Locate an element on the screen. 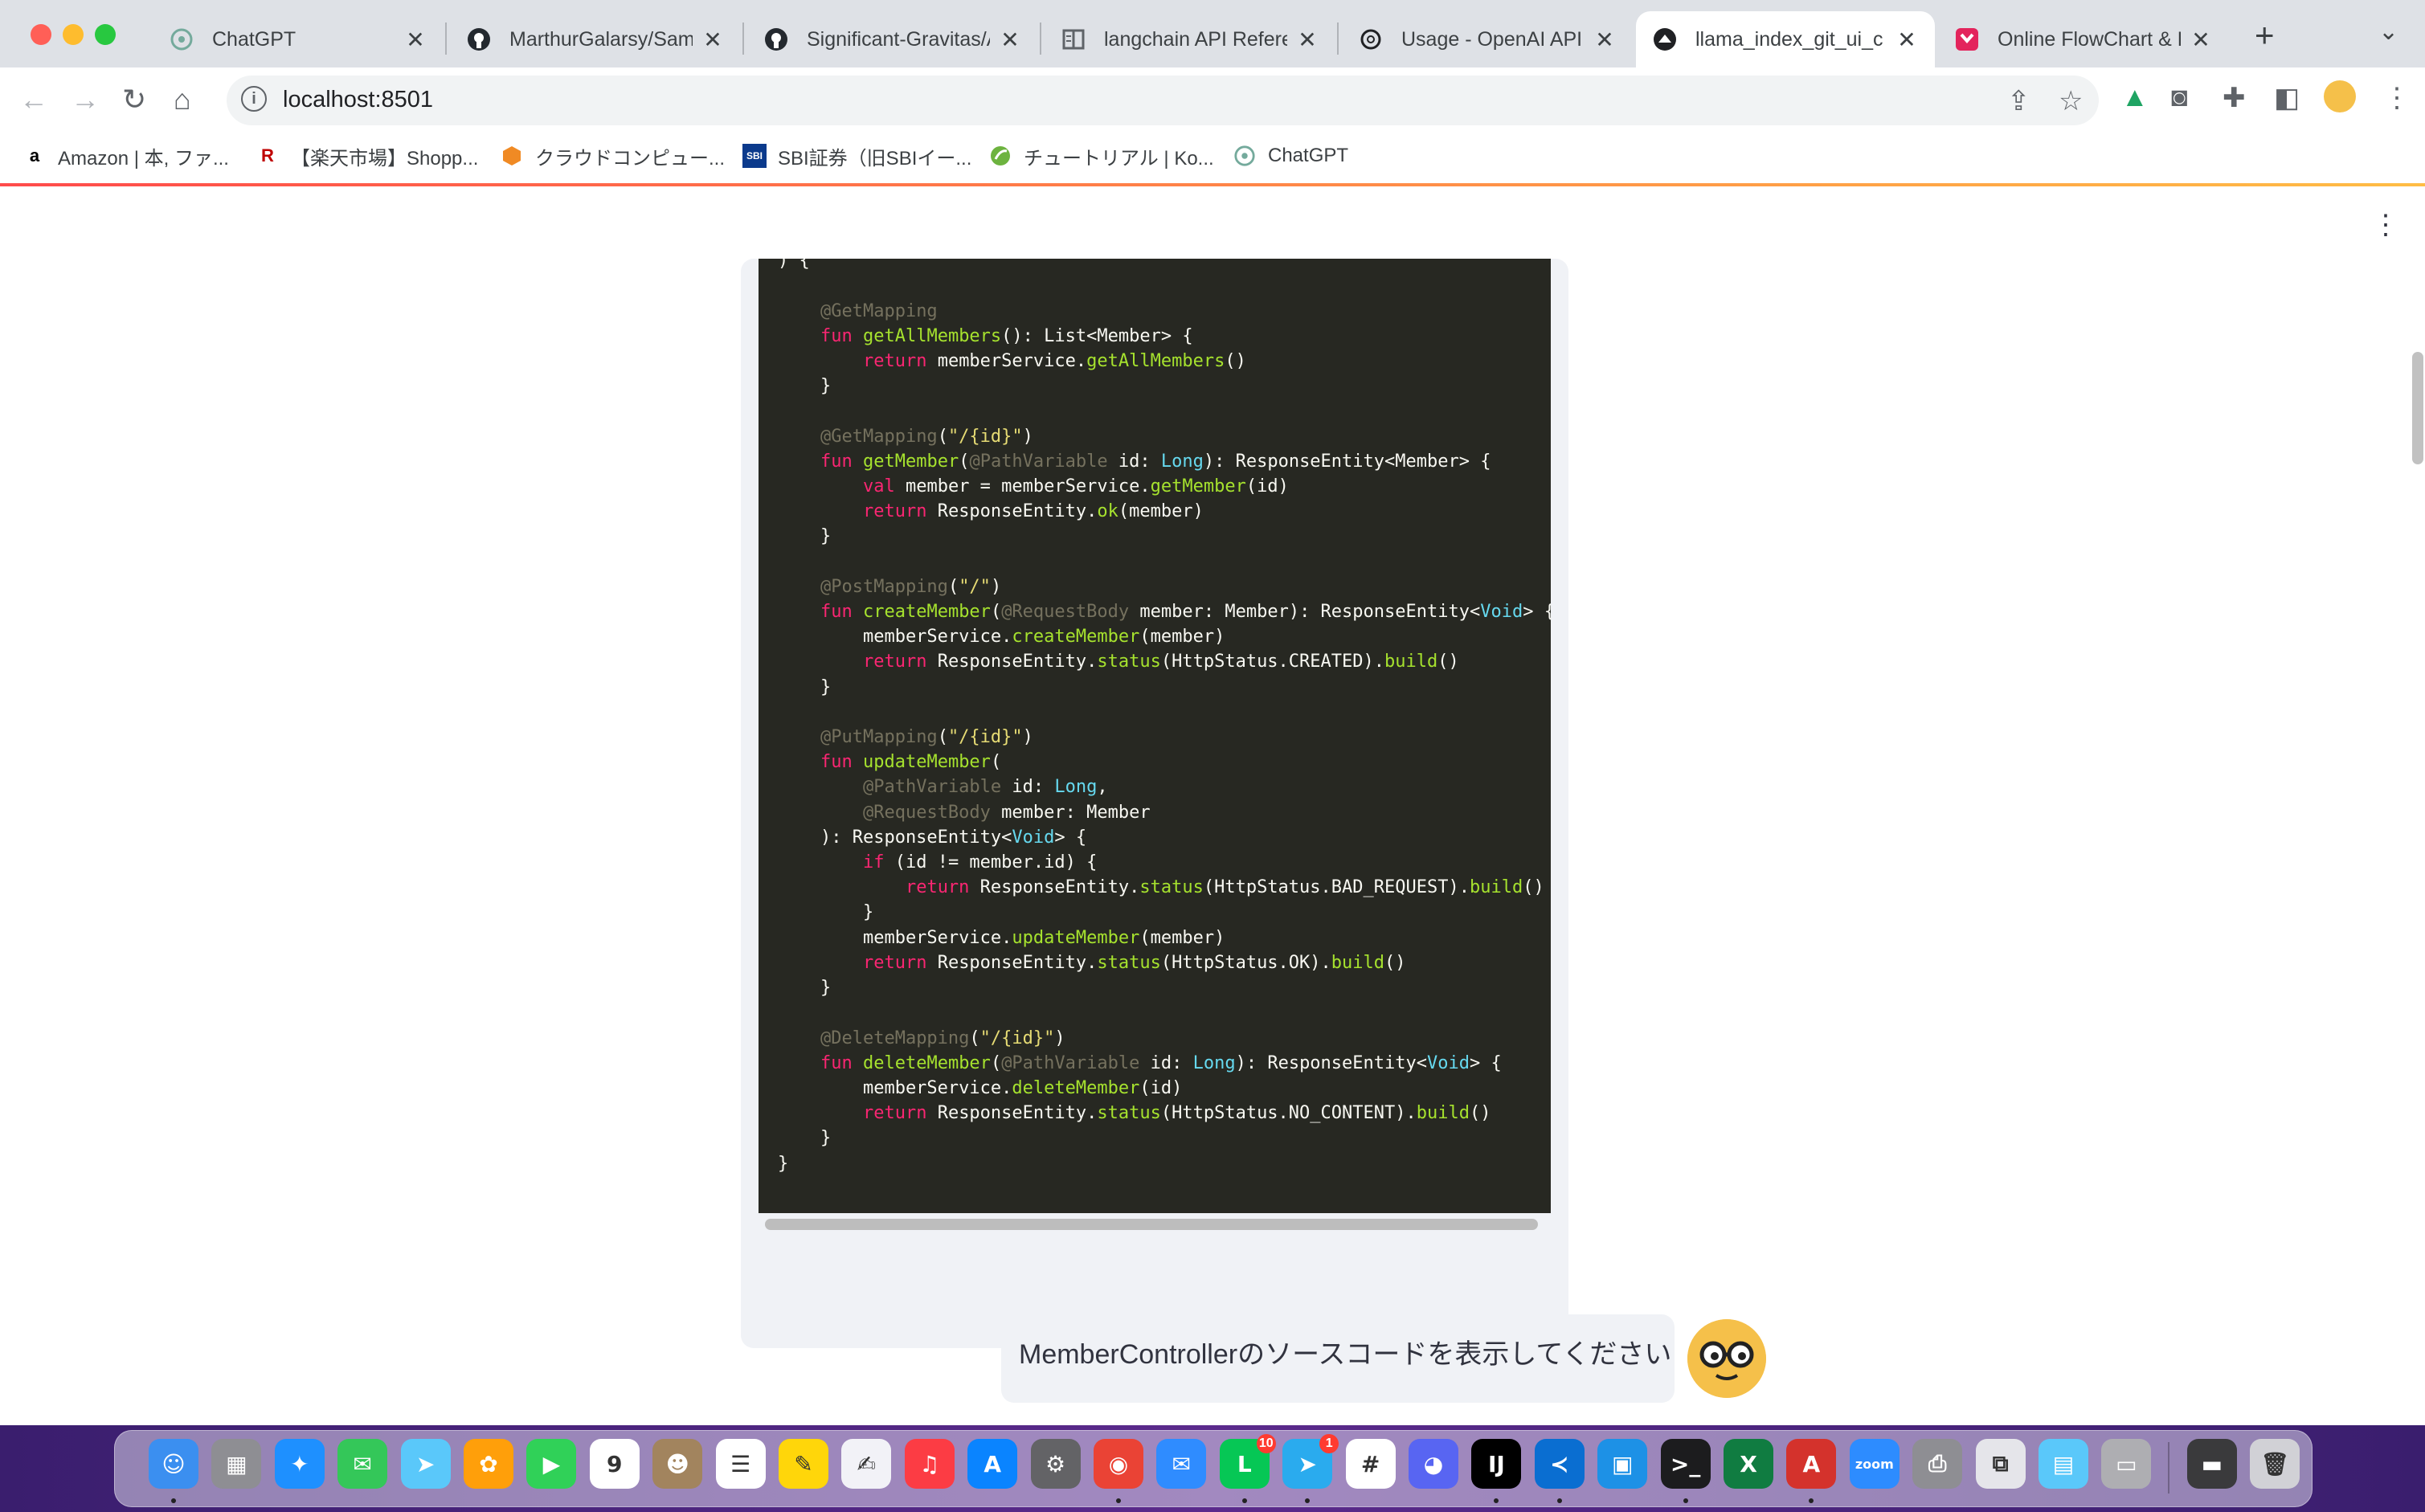 This screenshot has height=1512, width=2425. trash-icon: 🗑 is located at coordinates (2275, 1464).